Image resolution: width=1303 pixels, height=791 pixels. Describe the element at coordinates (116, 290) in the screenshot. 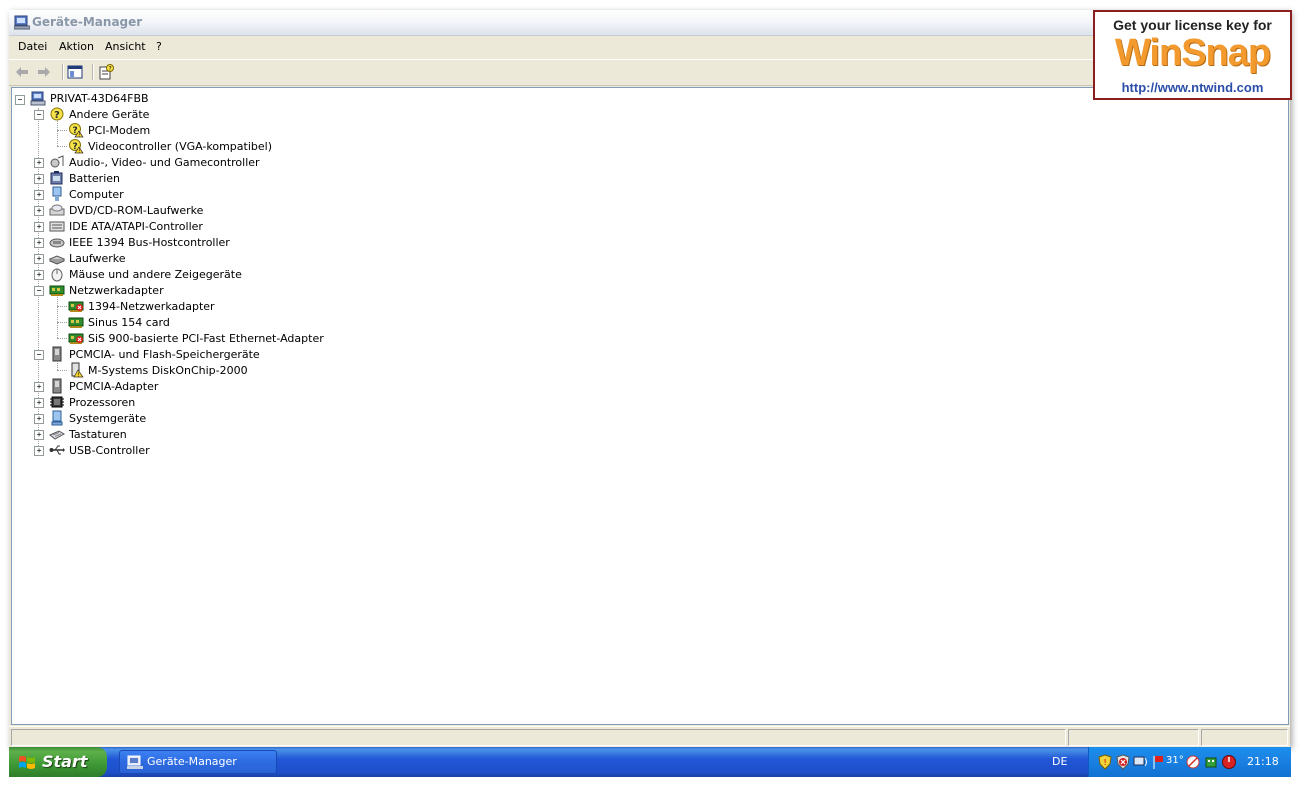

I see `tree-item-netzwerkadapter: Netzwerkadapter` at that location.